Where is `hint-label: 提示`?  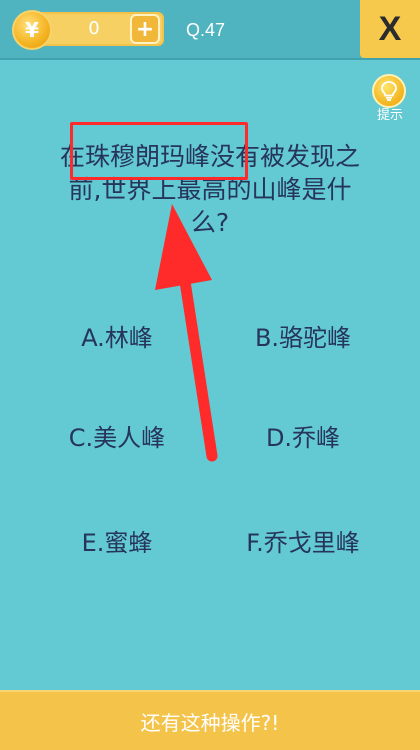
hint-label: 提示 is located at coordinates (389, 115).